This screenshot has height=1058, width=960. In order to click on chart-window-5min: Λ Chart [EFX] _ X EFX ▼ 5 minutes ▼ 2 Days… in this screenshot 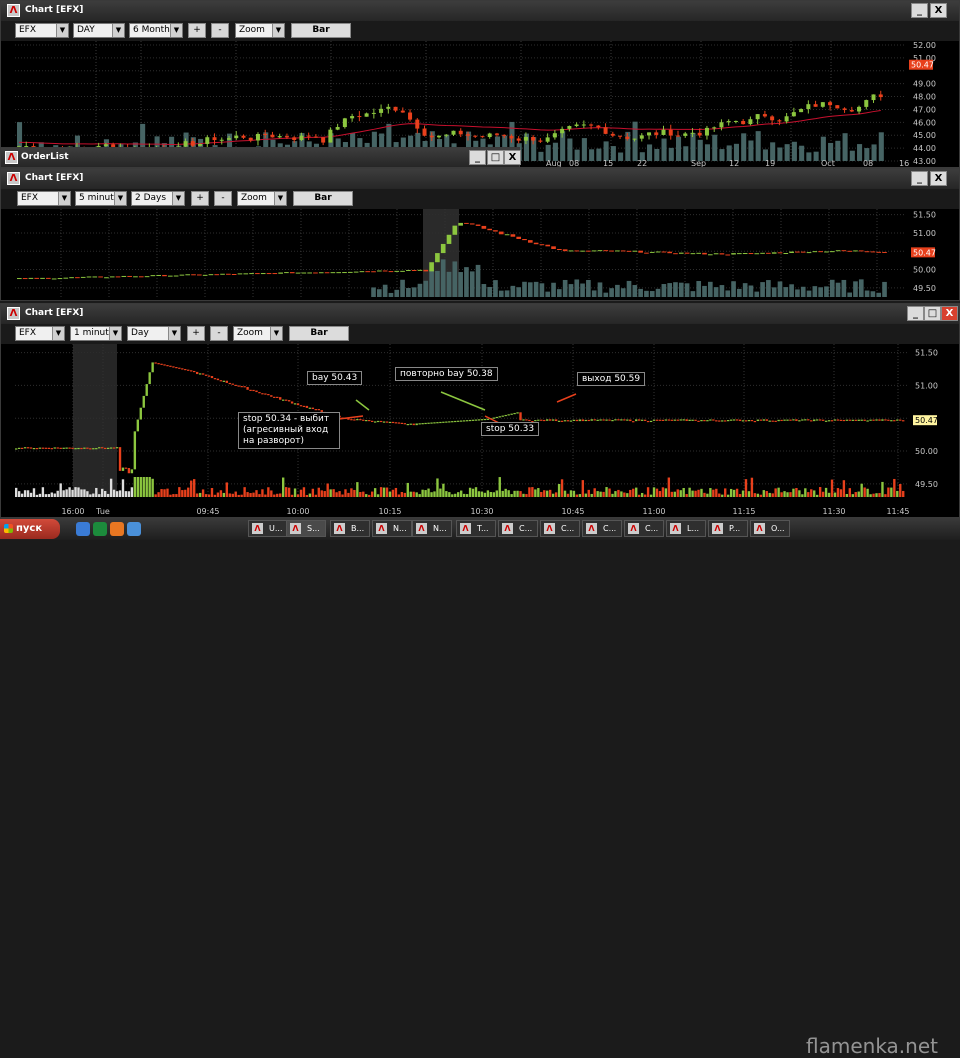, I will do `click(480, 234)`.